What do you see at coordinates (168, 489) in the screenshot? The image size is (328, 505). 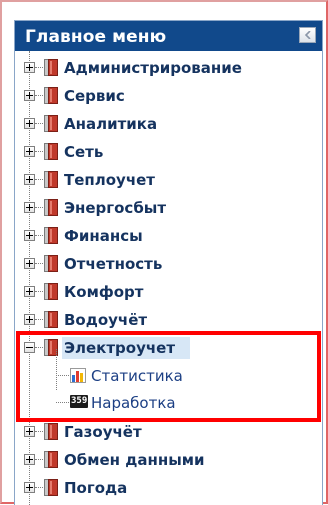 I see `tree-node: Погода` at bounding box center [168, 489].